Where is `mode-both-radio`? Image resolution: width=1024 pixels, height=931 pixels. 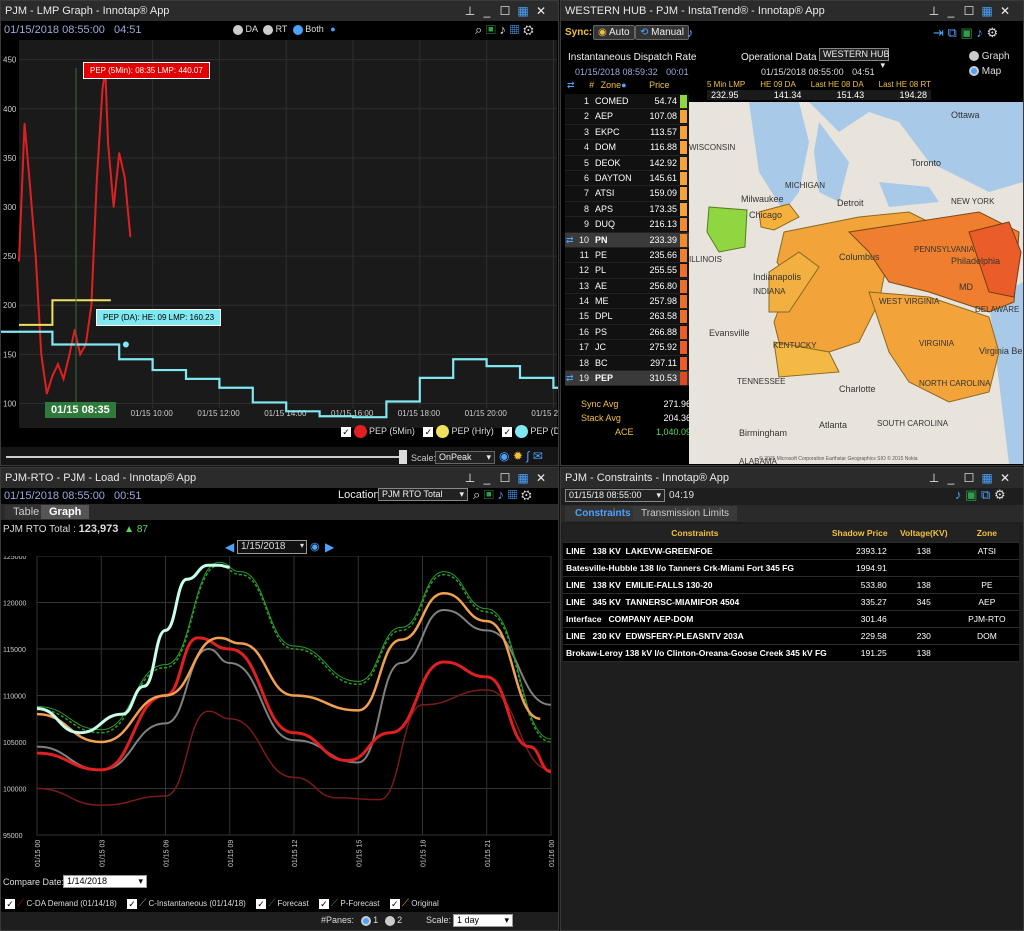 mode-both-radio is located at coordinates (297, 29).